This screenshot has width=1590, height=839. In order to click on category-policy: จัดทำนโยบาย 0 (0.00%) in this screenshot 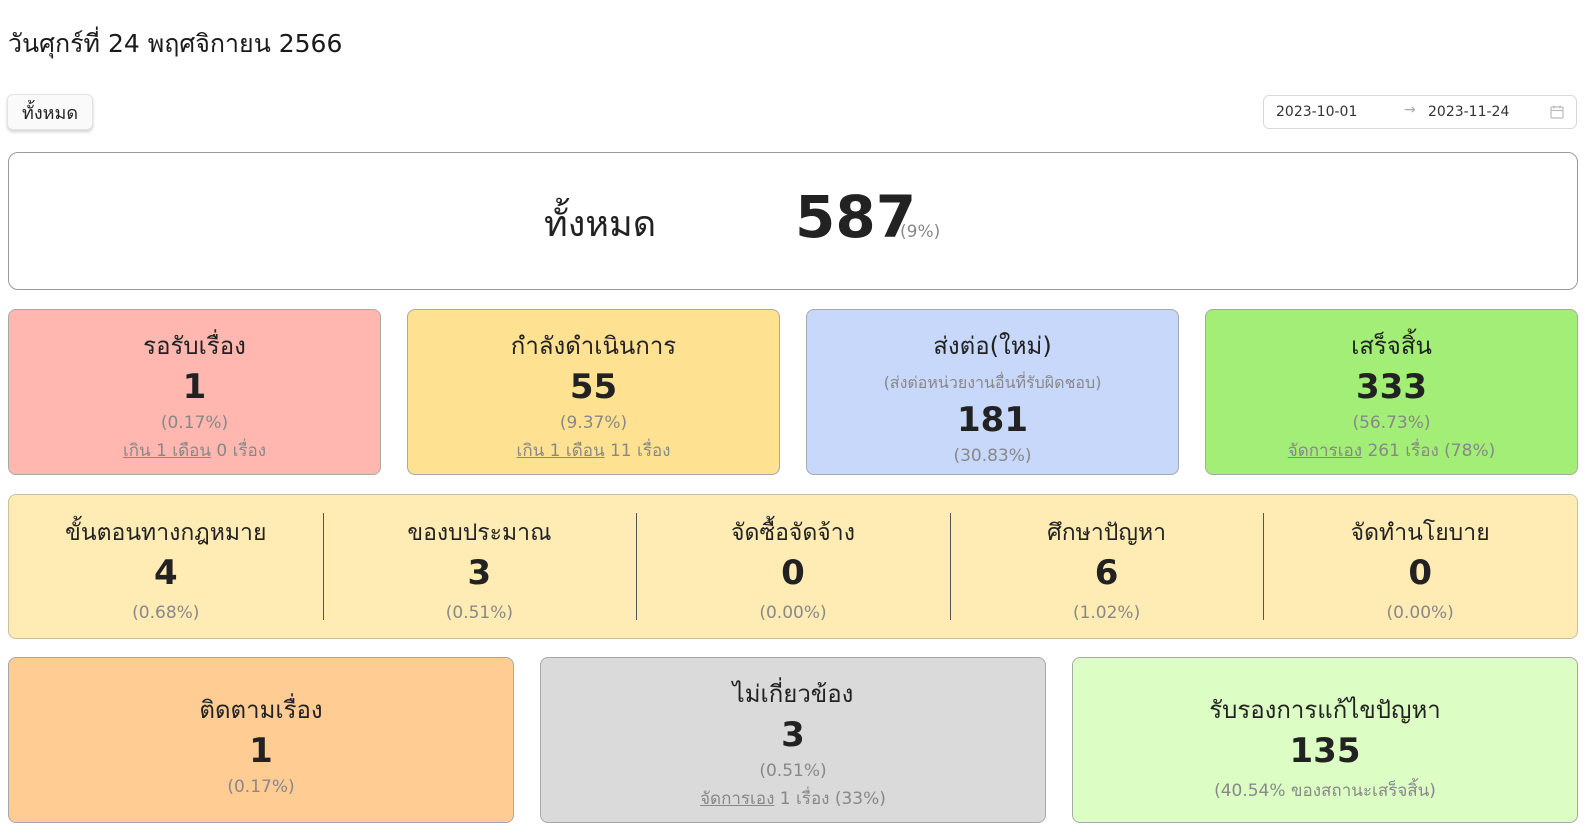, I will do `click(1420, 566)`.